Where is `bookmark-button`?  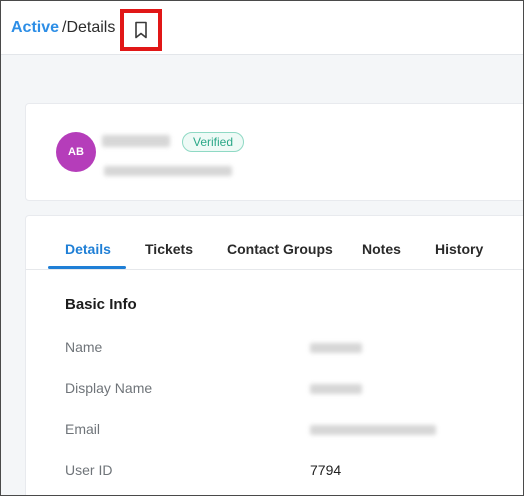 bookmark-button is located at coordinates (141, 30).